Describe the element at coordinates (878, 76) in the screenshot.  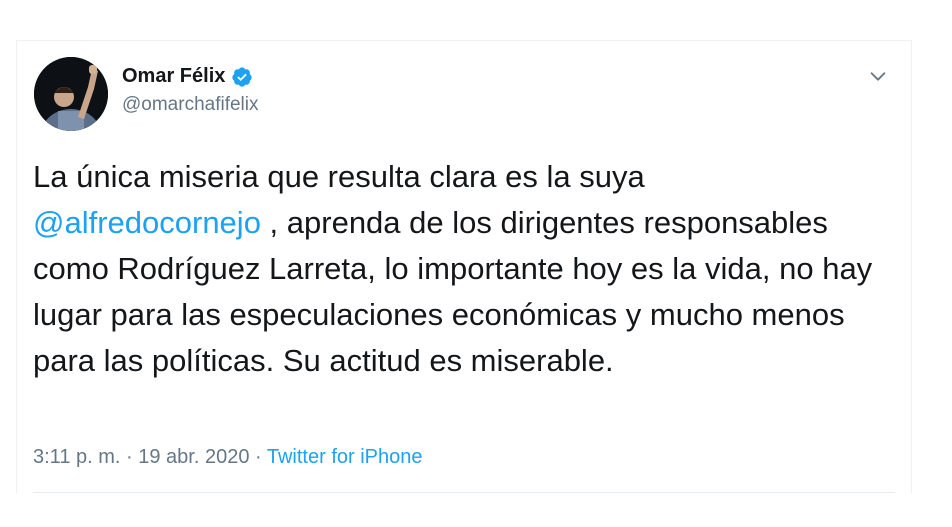
I see `chevron-down-icon` at that location.